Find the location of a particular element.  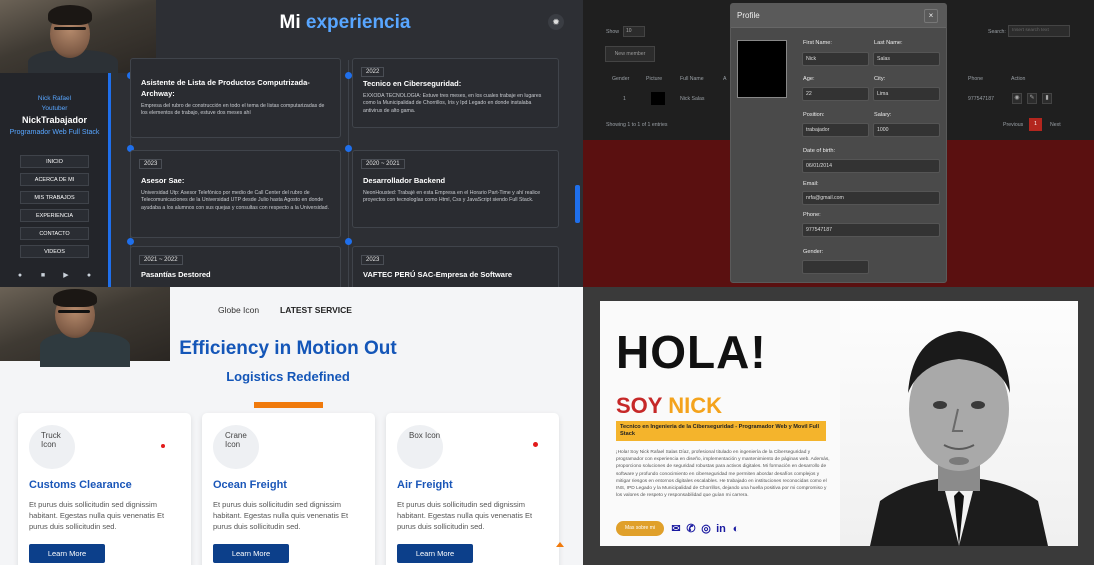

linkedin-icon: in is located at coordinates (721, 529).